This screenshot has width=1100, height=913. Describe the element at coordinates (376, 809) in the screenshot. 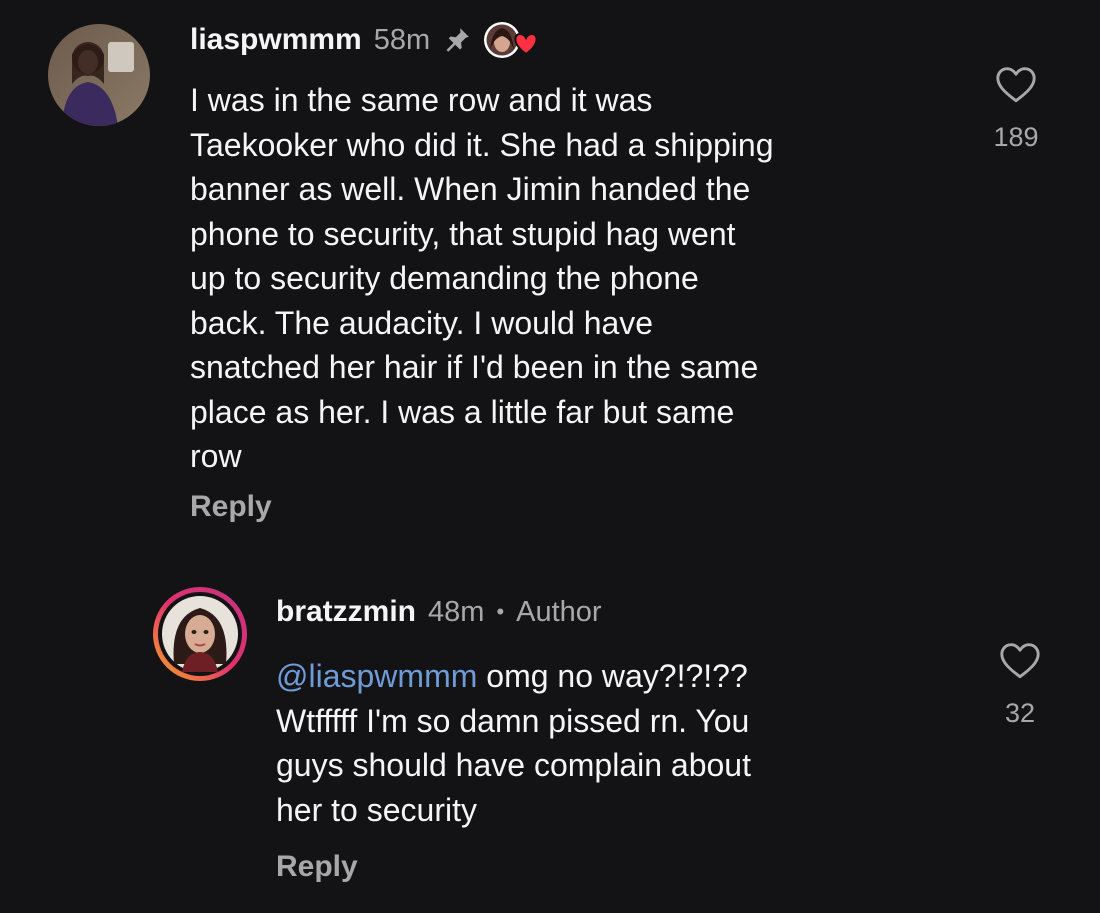

I see `comment-line: her to security` at that location.